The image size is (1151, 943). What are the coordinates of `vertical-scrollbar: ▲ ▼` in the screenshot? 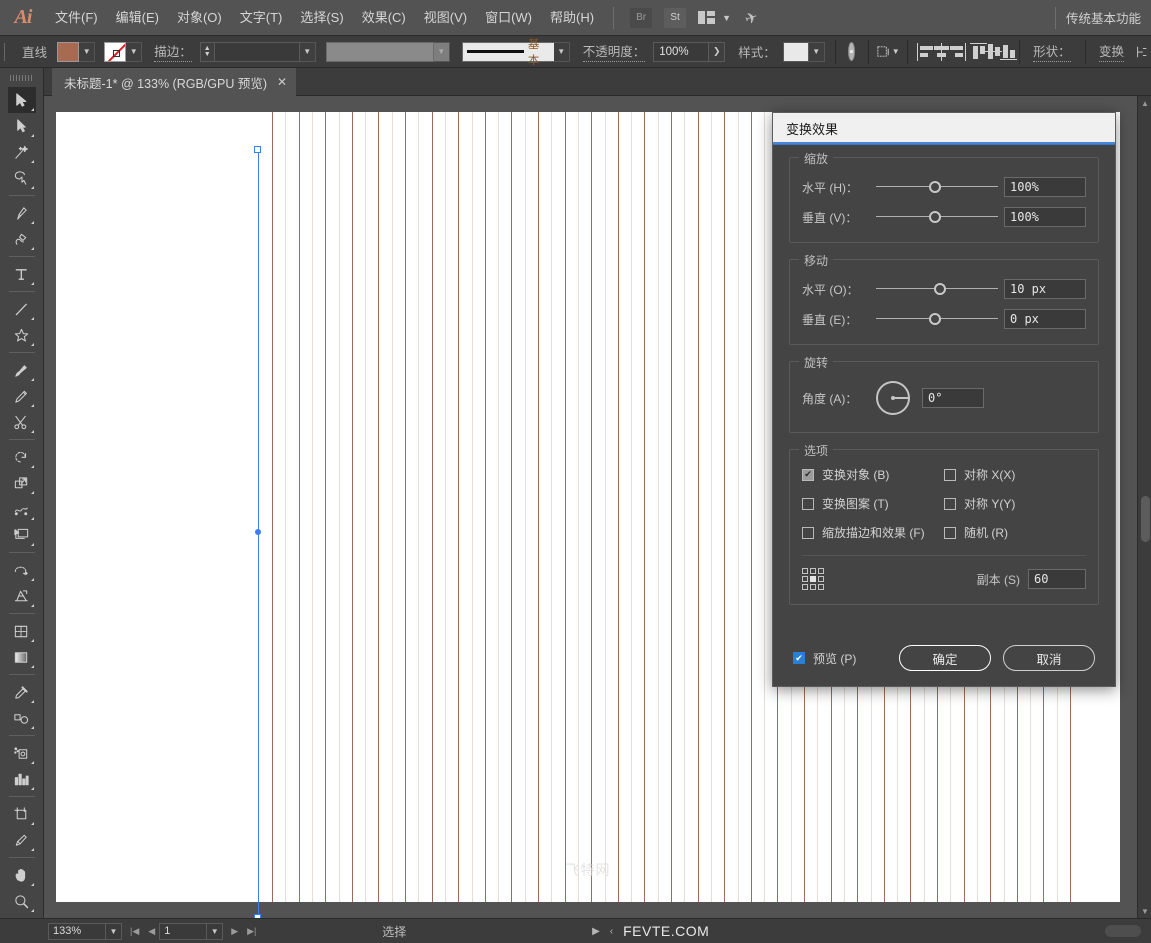 It's located at (1144, 507).